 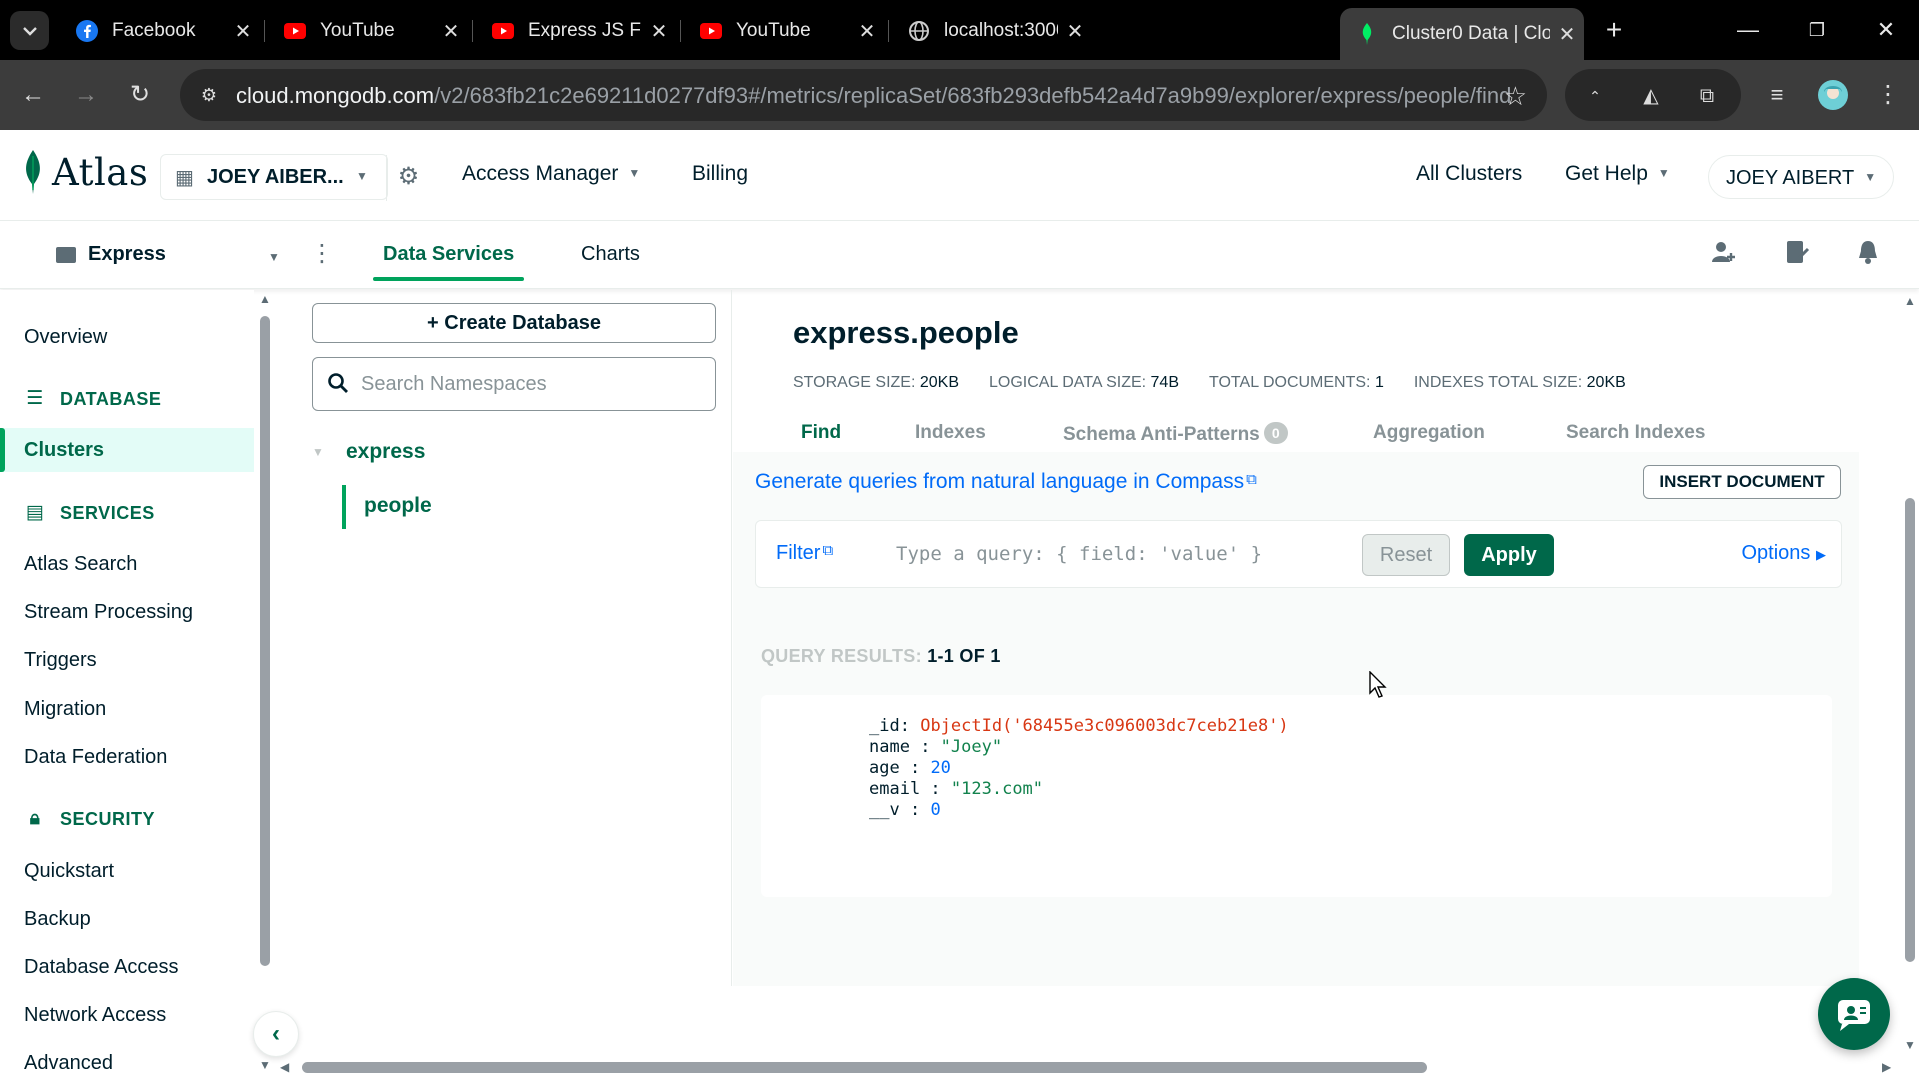 I want to click on insert-document-button: INSERT DOCUMENT, so click(x=1742, y=482).